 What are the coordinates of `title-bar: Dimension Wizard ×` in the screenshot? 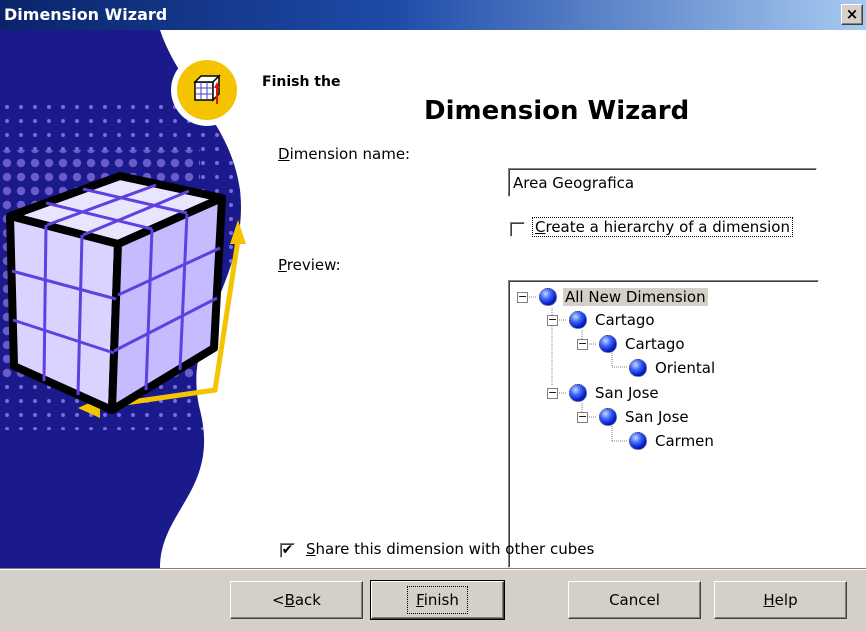 It's located at (433, 15).